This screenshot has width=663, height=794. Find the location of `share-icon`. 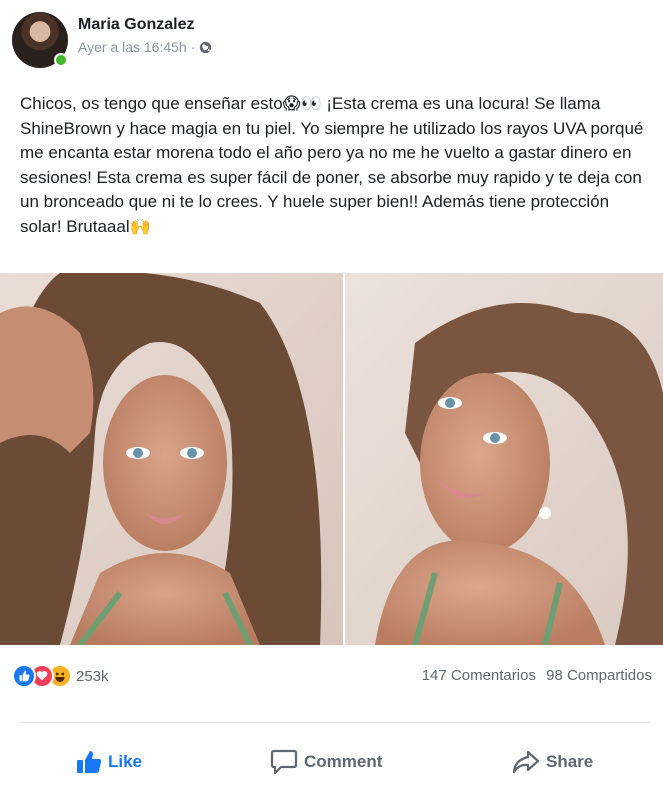

share-icon is located at coordinates (526, 762).